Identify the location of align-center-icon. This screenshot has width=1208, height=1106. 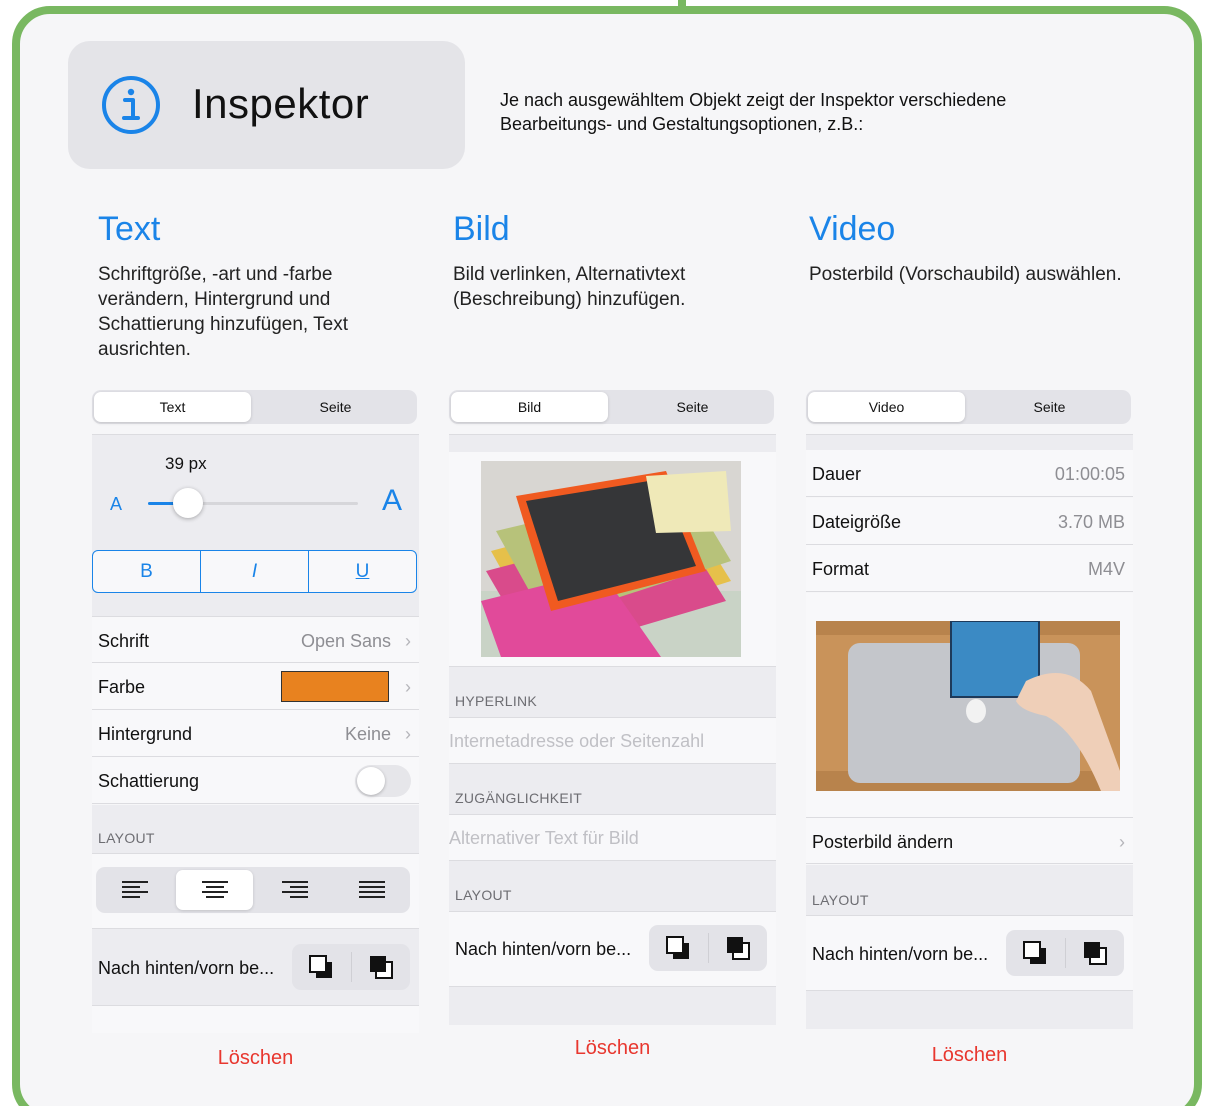
(214, 889).